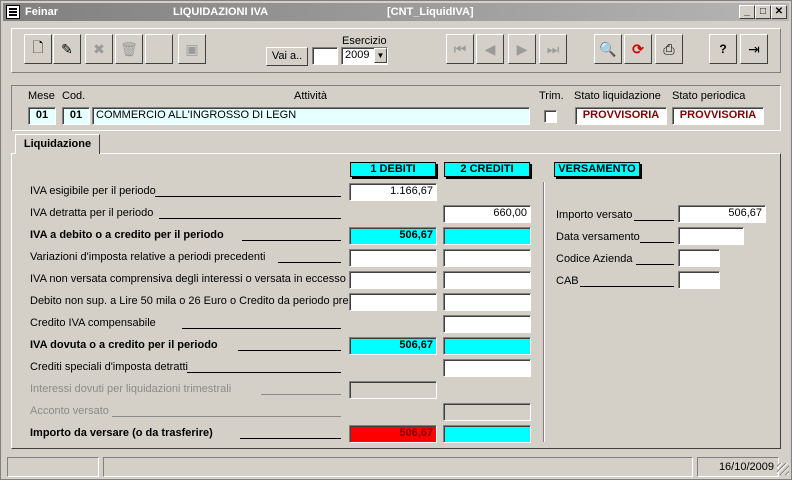  I want to click on row-label: Acconto versato, so click(69, 411).